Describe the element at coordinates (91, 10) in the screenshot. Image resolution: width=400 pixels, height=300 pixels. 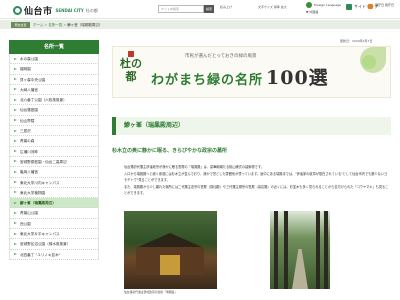
I see `site-tag-2: 杜の都` at that location.